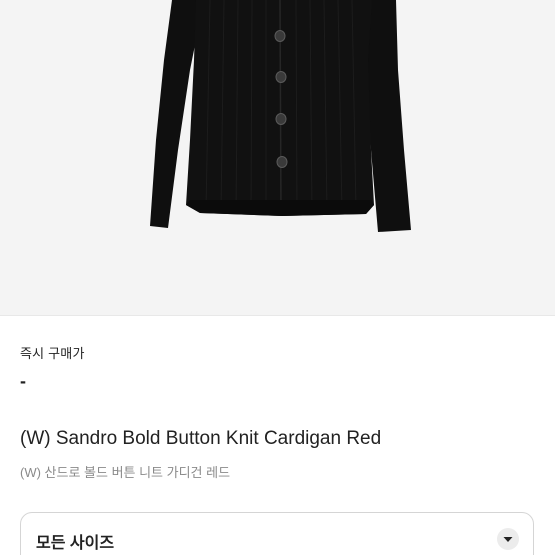 The height and width of the screenshot is (555, 555). I want to click on section-divider, so click(277, 315).